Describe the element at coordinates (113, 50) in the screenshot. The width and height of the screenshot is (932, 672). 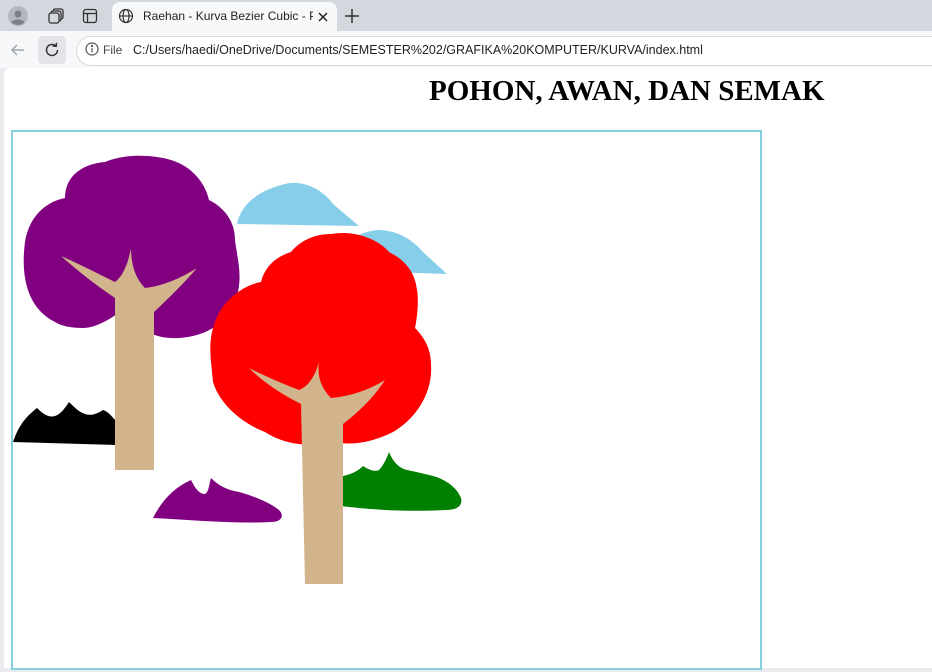
I see `file-chip-label: File` at that location.